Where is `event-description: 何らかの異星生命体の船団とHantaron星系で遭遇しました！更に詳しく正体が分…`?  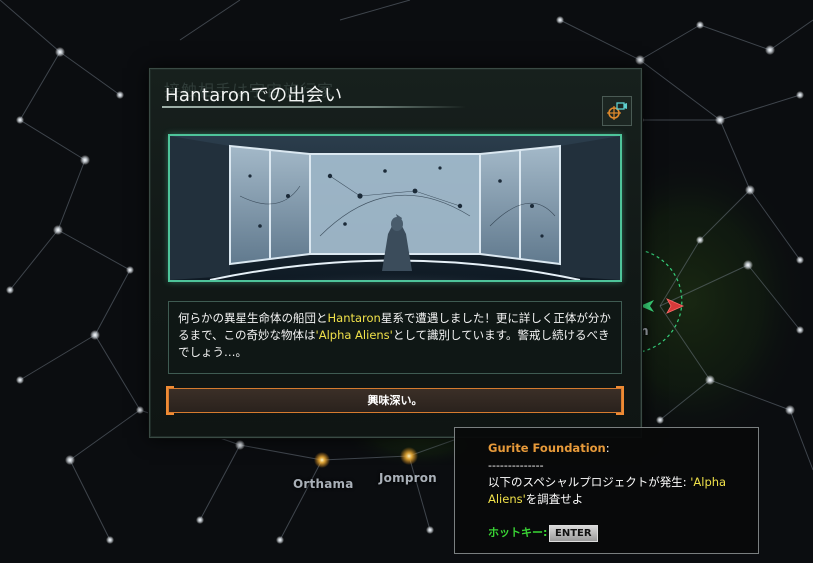 event-description: 何らかの異星生命体の船団とHantaron星系で遭遇しました！更に詳しく正体が分… is located at coordinates (395, 337).